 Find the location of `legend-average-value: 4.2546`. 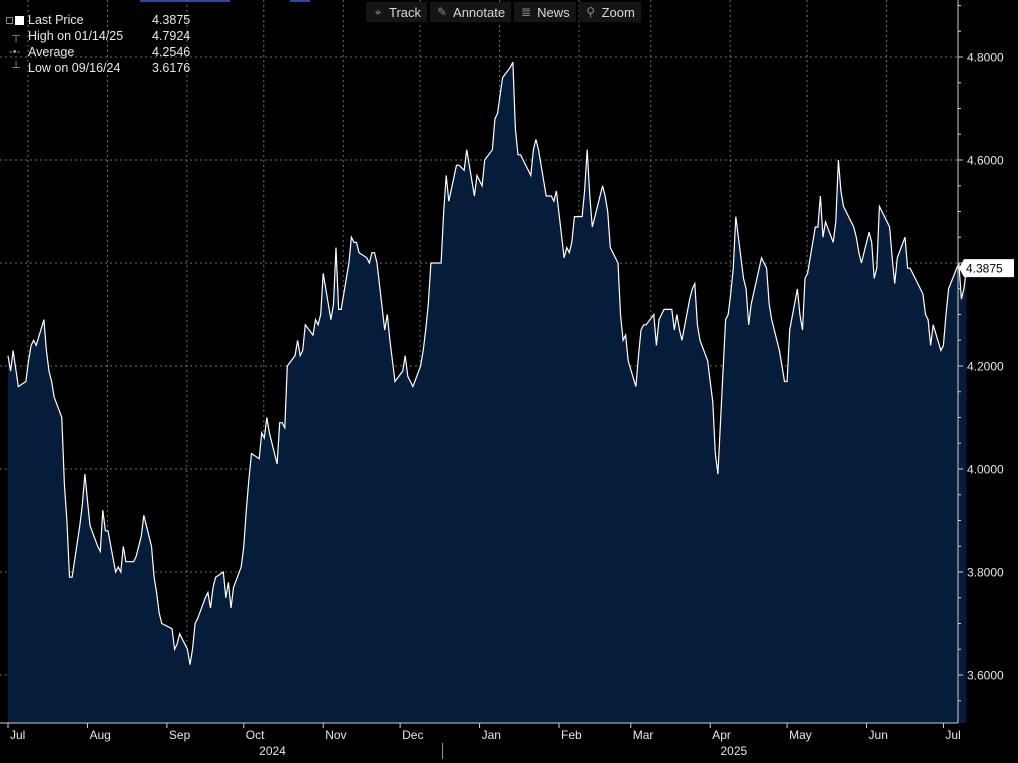

legend-average-value: 4.2546 is located at coordinates (171, 52).